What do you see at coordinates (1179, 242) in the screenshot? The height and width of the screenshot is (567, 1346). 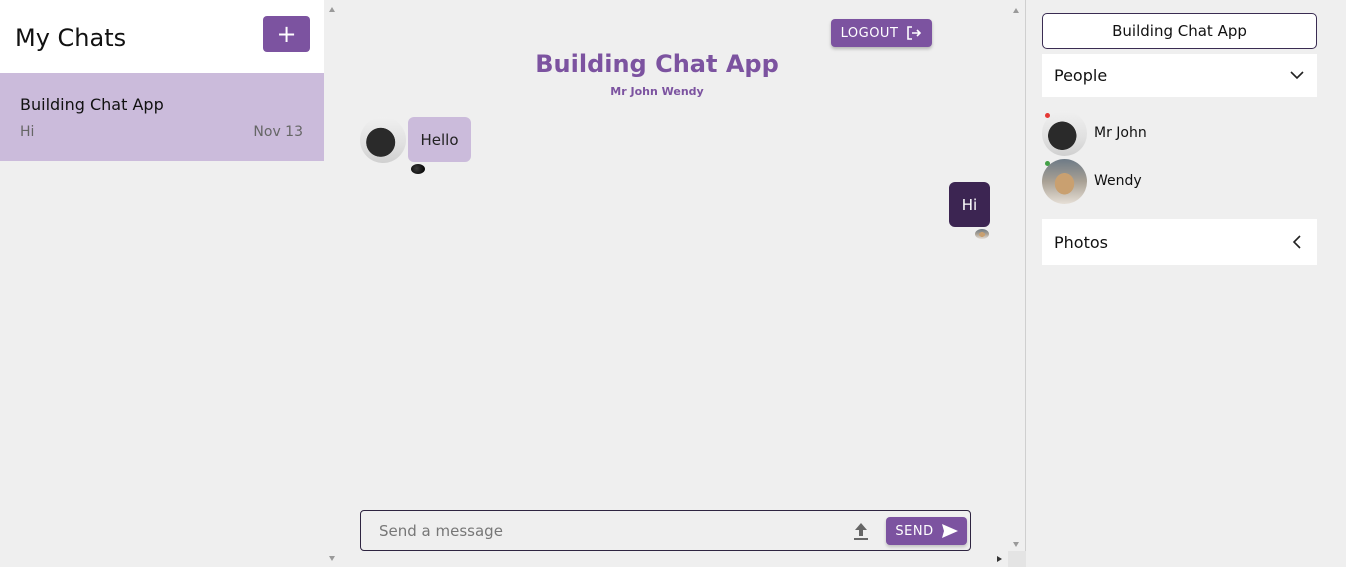 I see `photos-accordion-header: Photos` at bounding box center [1179, 242].